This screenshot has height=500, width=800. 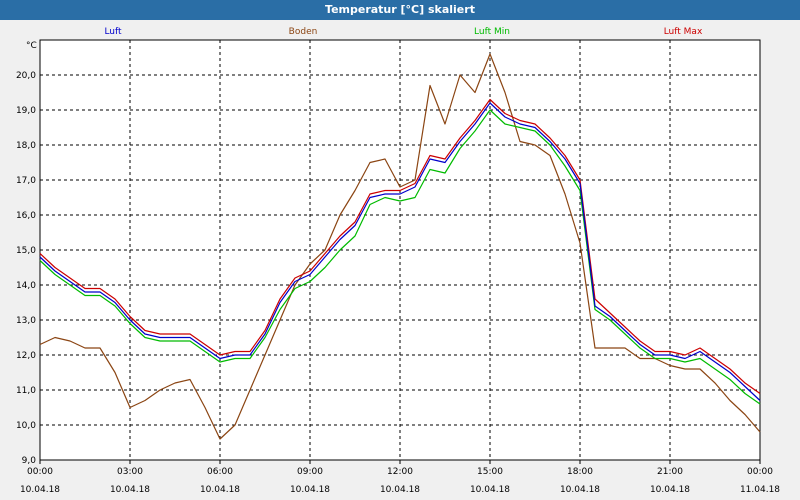 I want to click on x-tick-date: 11.04.18, so click(x=760, y=490).